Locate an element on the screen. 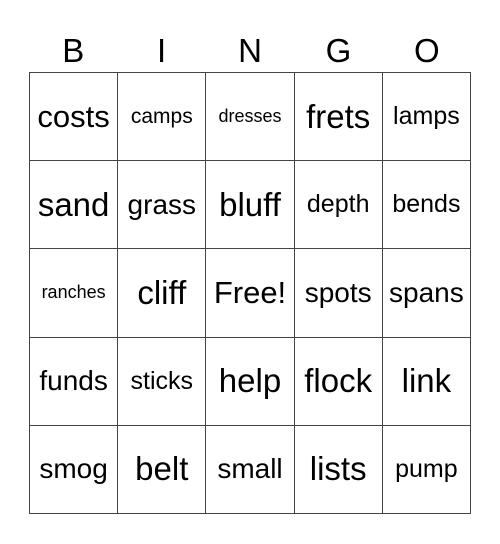 This screenshot has height=544, width=500. header-letter-o: O is located at coordinates (426, 50).